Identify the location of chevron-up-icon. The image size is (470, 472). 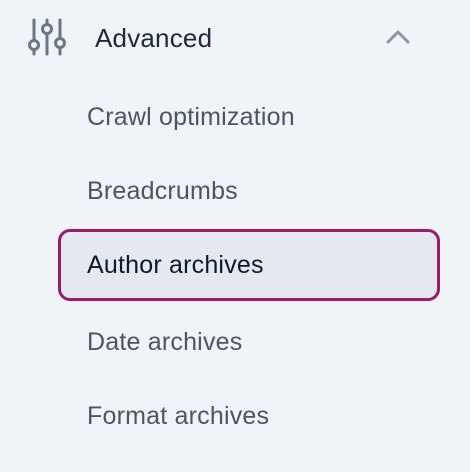
(398, 37).